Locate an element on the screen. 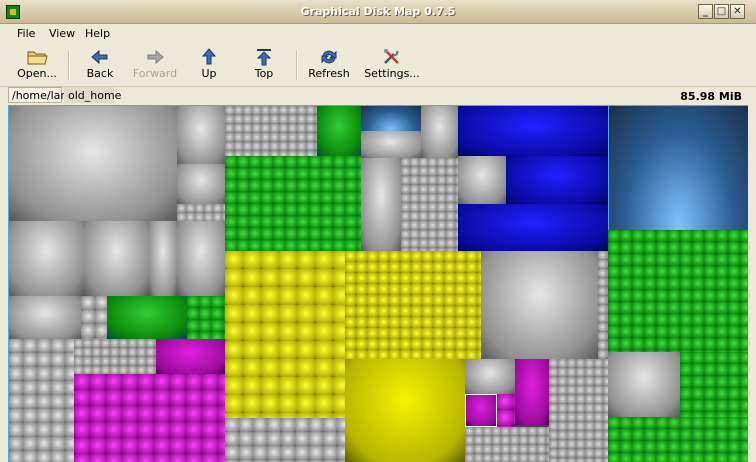 This screenshot has width=756, height=462. window-title: Graphical Disk Map 0.7.5 is located at coordinates (378, 11).